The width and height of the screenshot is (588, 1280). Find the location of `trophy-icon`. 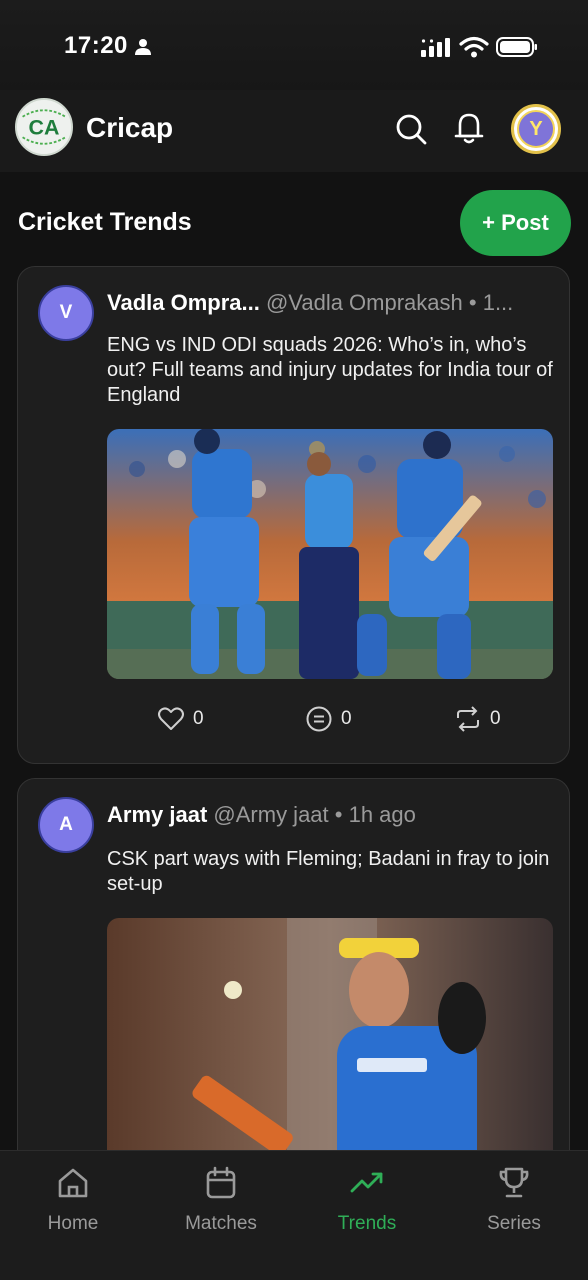

trophy-icon is located at coordinates (514, 1182).